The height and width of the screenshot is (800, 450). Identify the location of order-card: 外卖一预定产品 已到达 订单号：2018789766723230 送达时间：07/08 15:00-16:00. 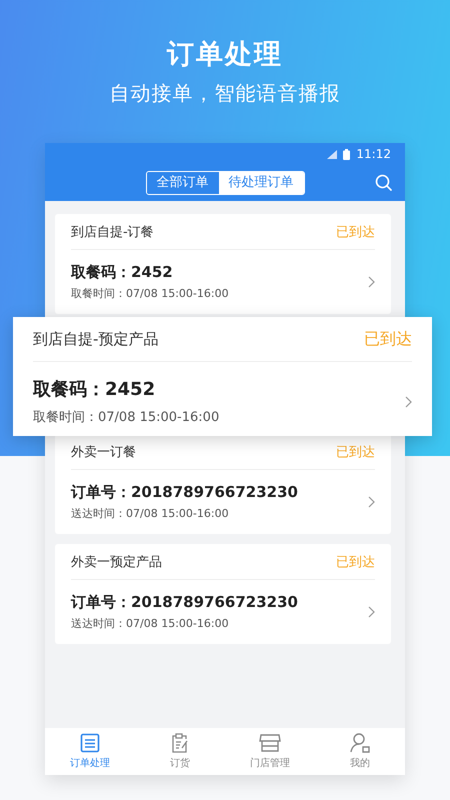
(223, 594).